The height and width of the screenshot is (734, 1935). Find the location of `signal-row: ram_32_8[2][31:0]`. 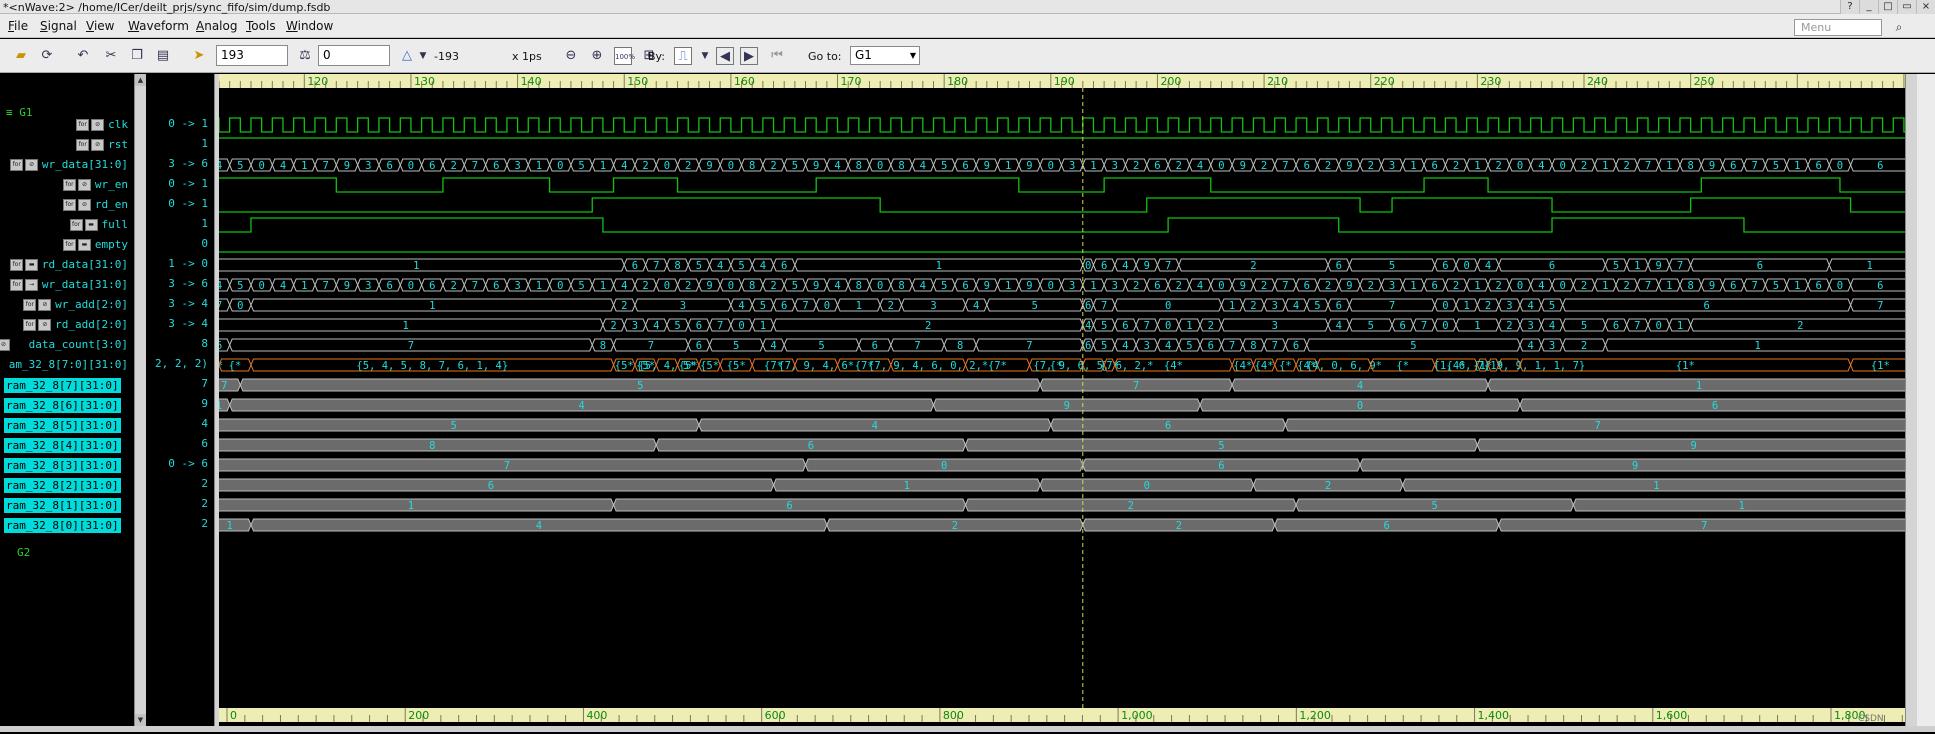

signal-row: ram_32_8[2][31:0] is located at coordinates (67, 485).